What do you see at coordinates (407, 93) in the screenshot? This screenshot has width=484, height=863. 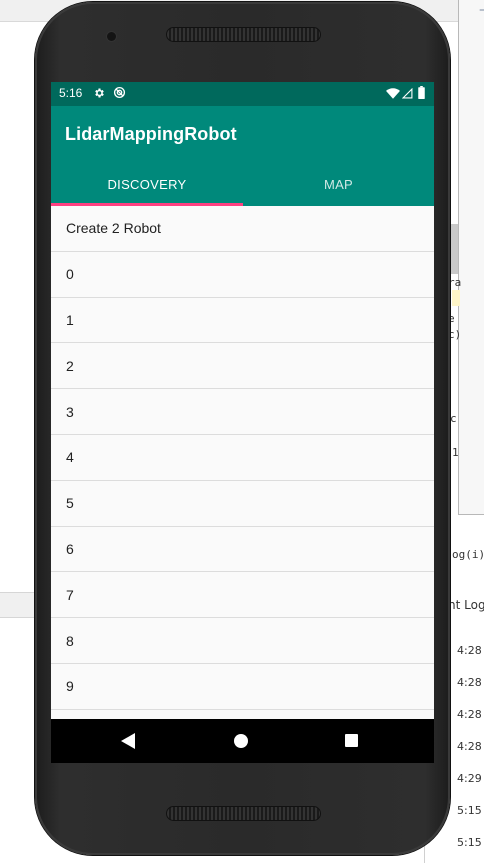 I see `signal-icon` at bounding box center [407, 93].